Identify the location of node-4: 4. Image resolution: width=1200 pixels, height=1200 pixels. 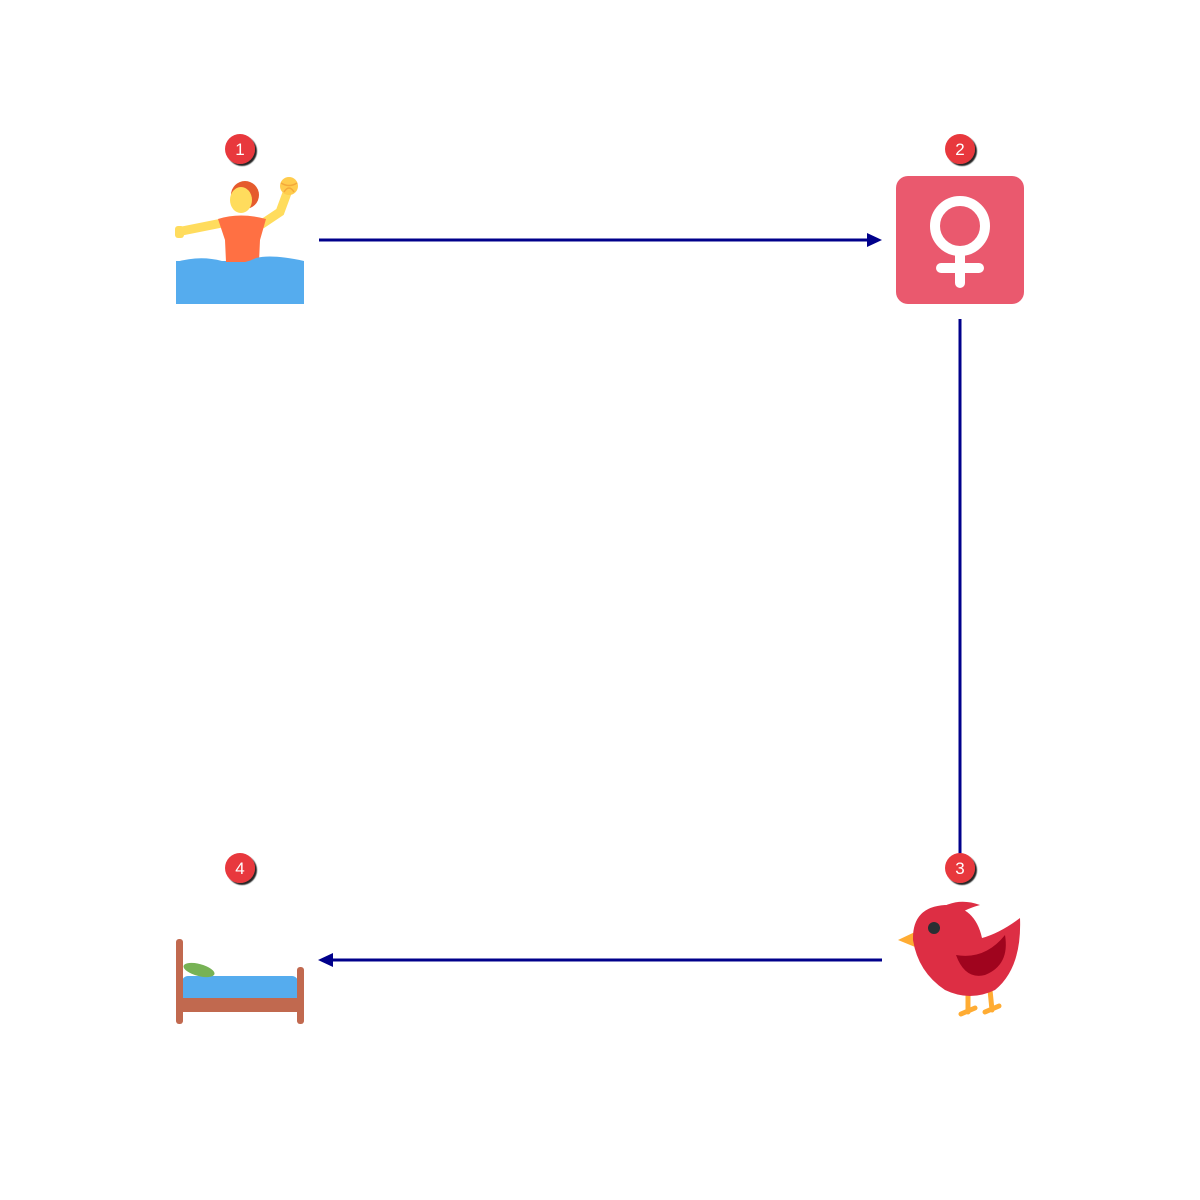
(240, 938).